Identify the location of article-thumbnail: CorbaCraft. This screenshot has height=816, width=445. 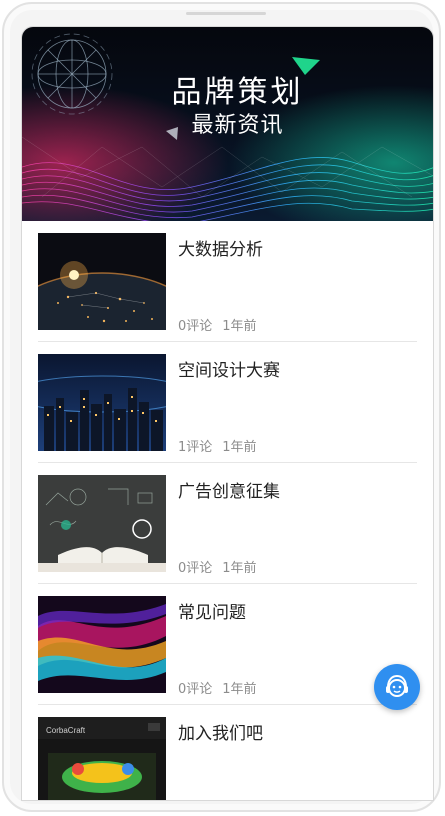
(102, 758).